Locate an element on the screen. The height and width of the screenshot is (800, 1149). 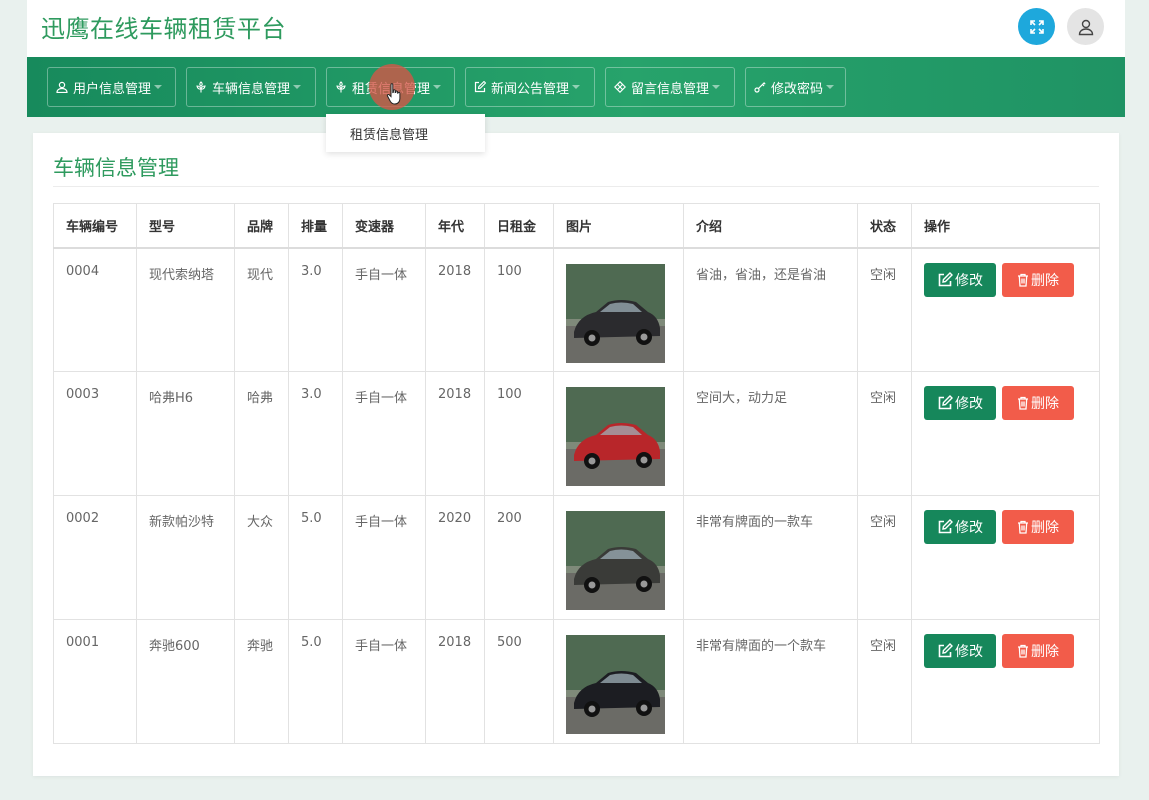
nav-message-management: 留言信息管理 is located at coordinates (670, 87).